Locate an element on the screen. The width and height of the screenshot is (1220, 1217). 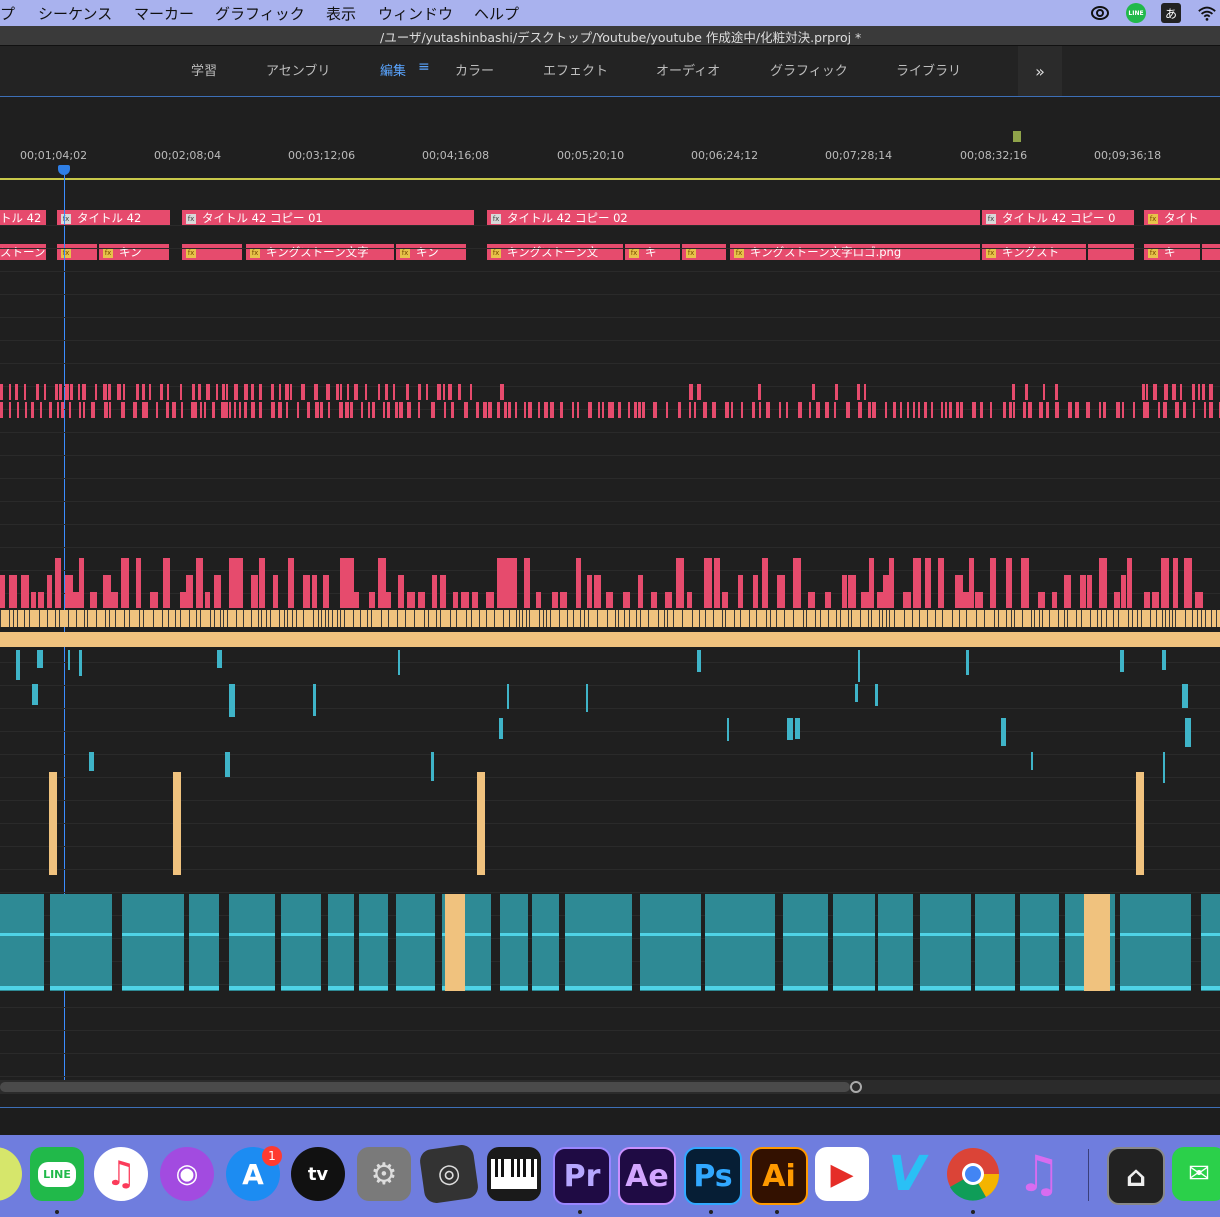
sequence-marker is located at coordinates (1017, 136).